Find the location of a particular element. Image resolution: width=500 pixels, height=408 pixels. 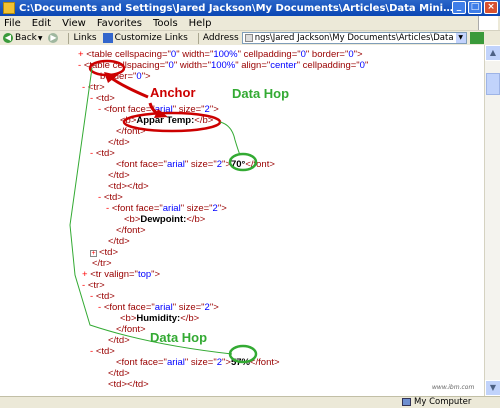

links-label: Links is located at coordinates (85, 38).